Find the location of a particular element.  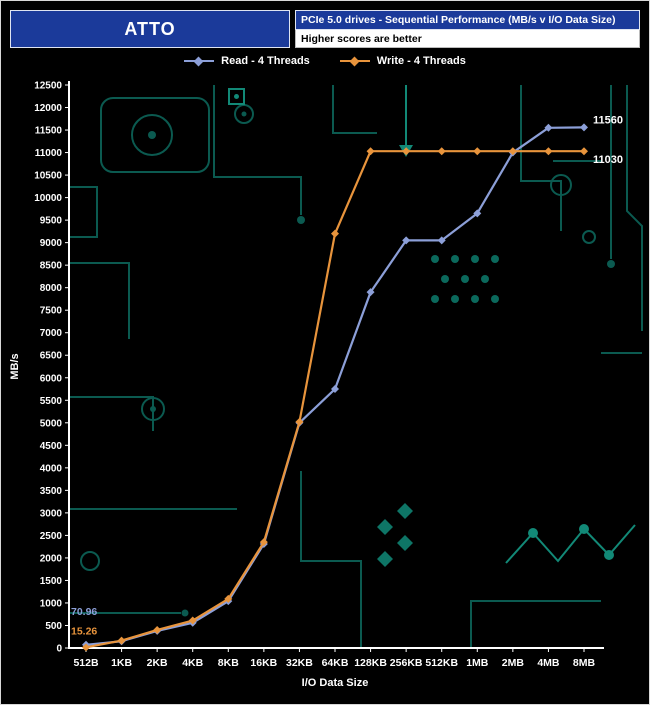

write-start-value-label: 15.26 is located at coordinates (84, 631).